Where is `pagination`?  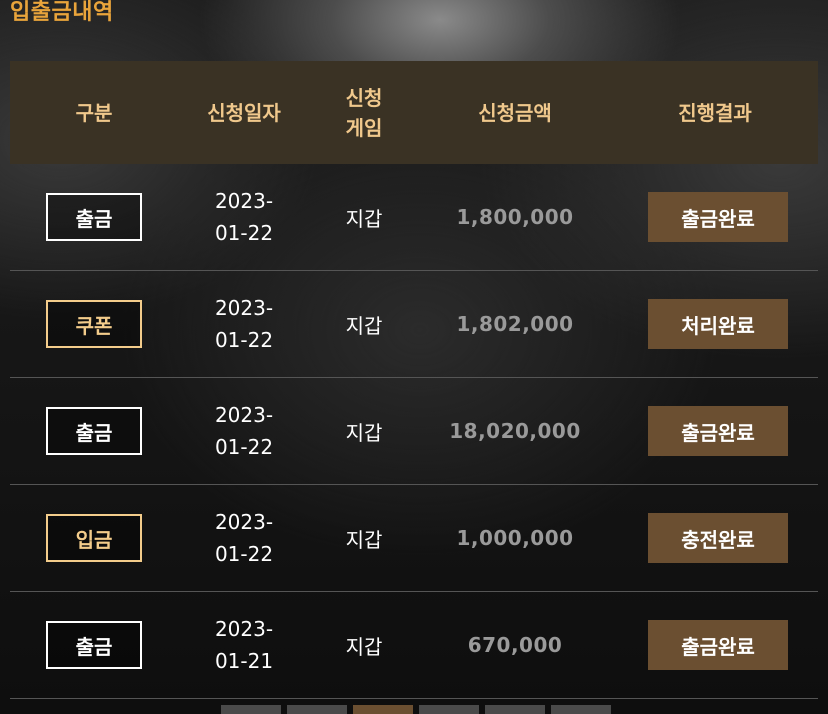
pagination is located at coordinates (416, 709).